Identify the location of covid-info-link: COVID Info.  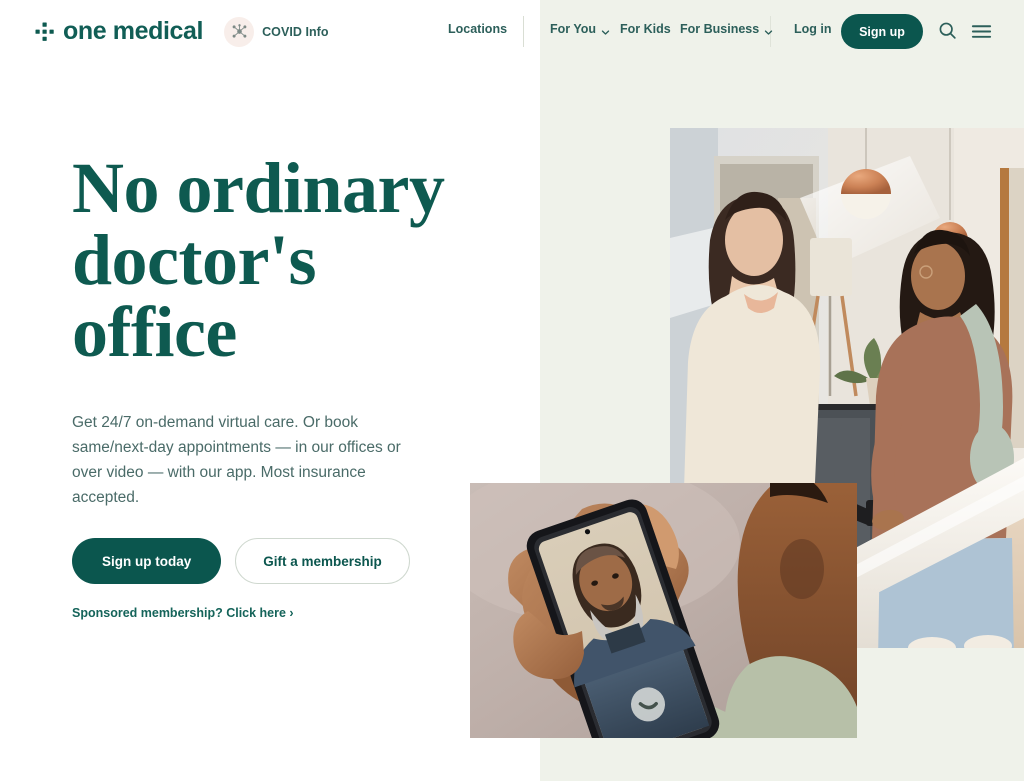
(276, 31).